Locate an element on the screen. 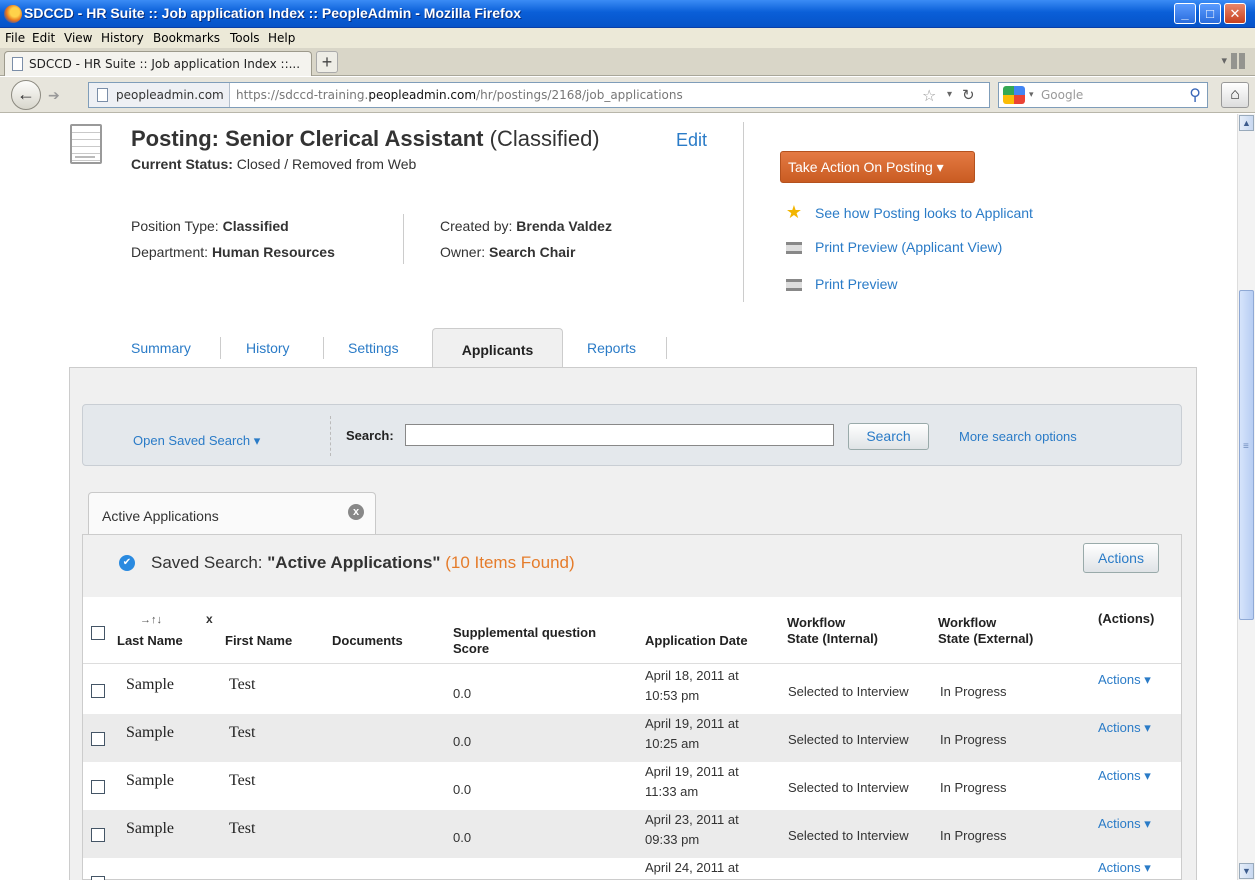  site-identity-button: peopleadmin.com is located at coordinates (159, 95).